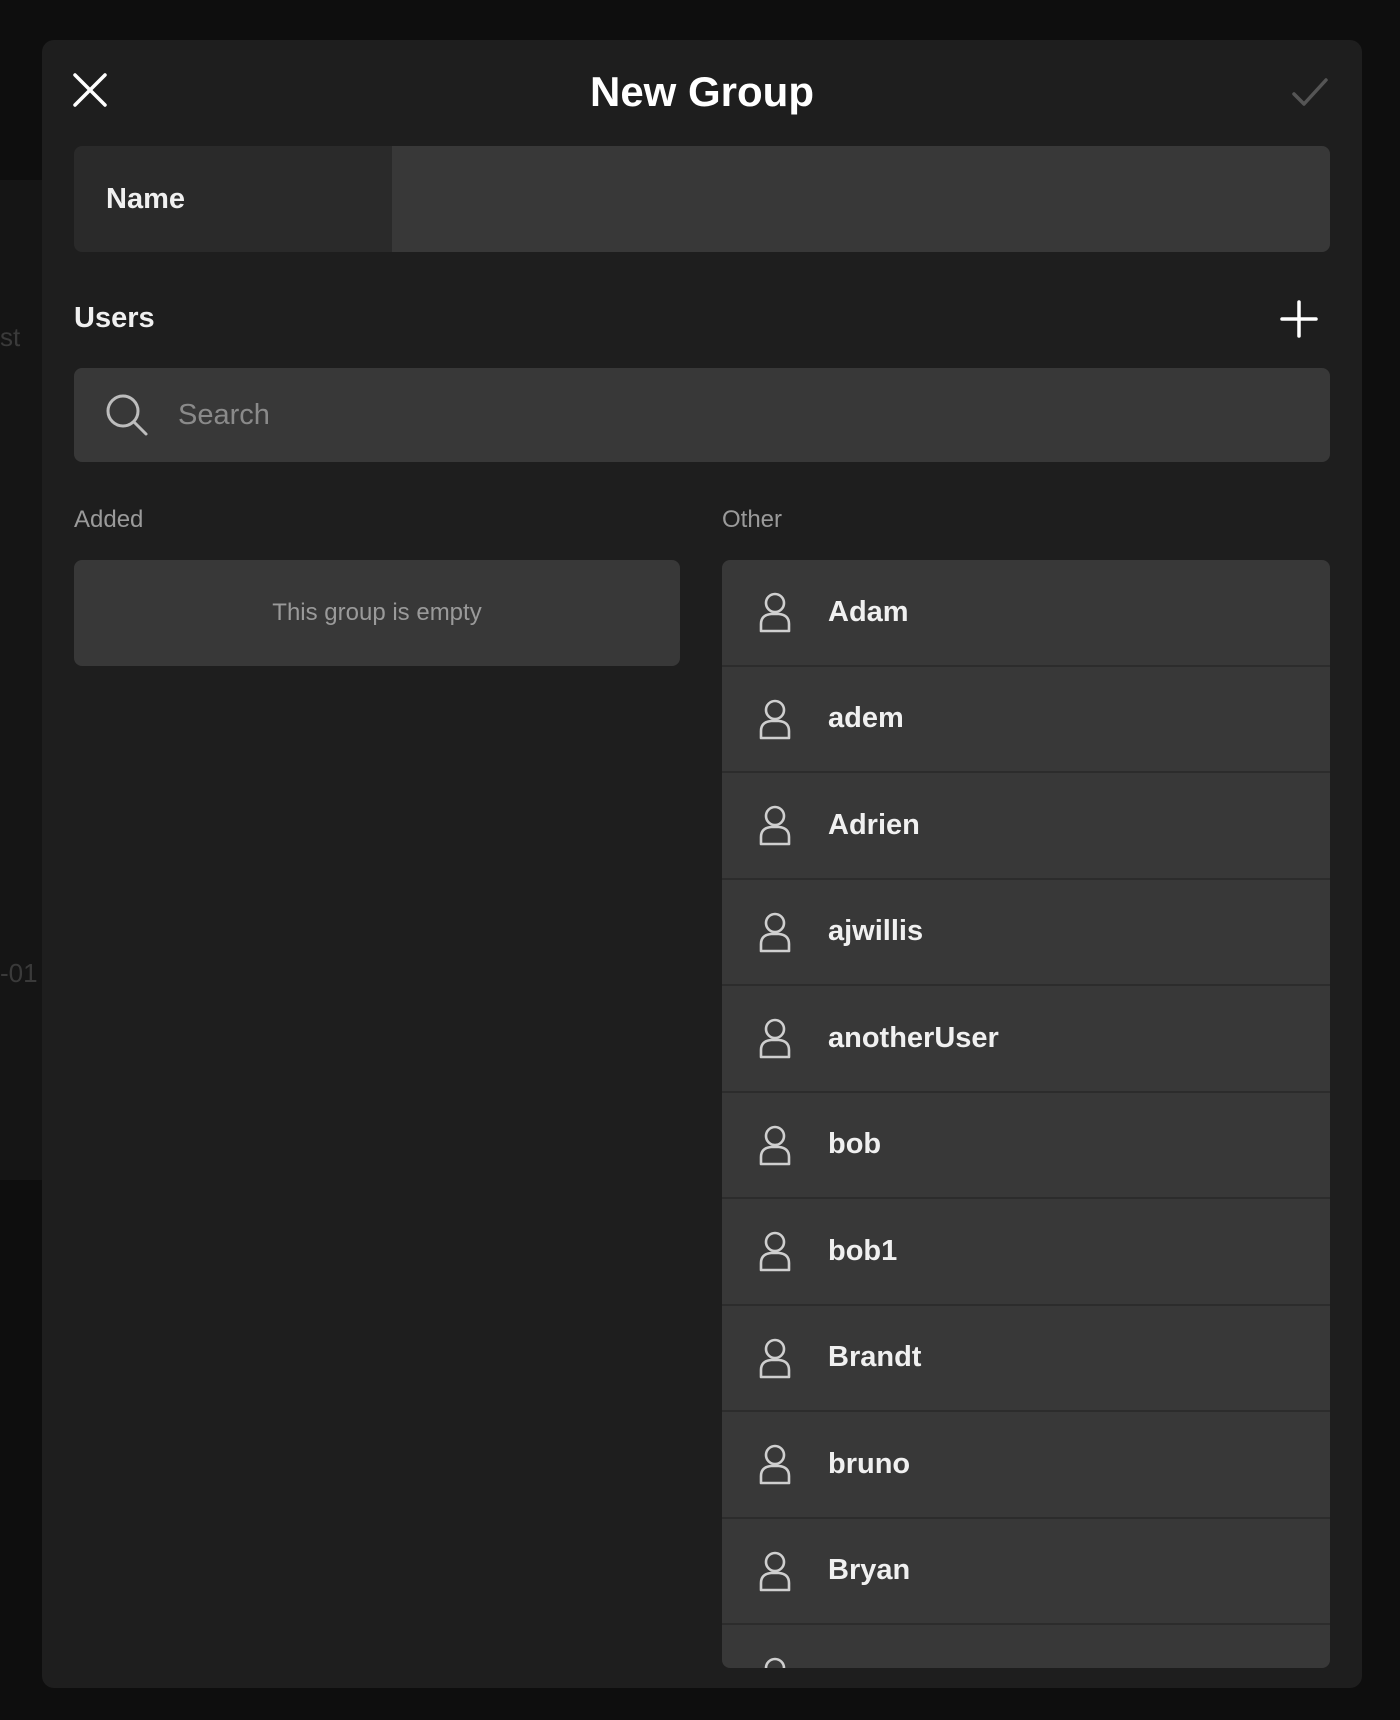 Image resolution: width=1400 pixels, height=1720 pixels. I want to click on plus-icon, so click(1299, 319).